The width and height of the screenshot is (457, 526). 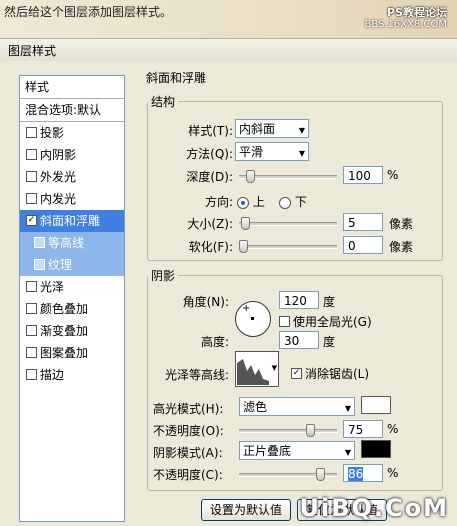 What do you see at coordinates (376, 405) in the screenshot?
I see `highlight-color-swatch` at bounding box center [376, 405].